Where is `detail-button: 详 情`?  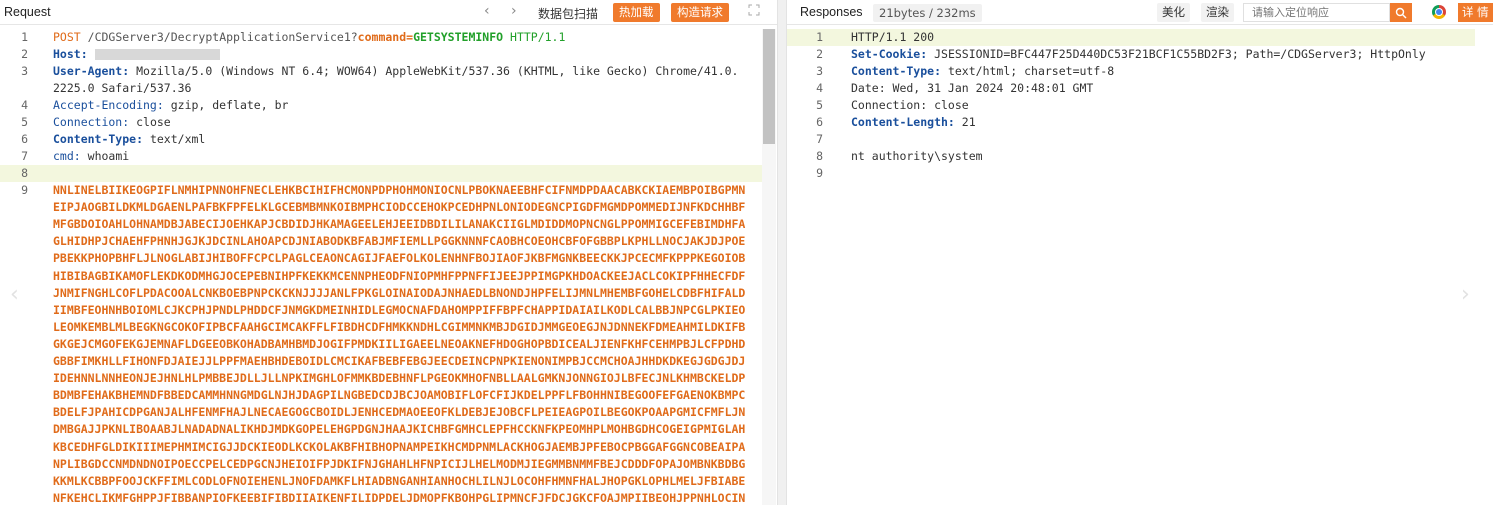
detail-button: 详 情 is located at coordinates (1475, 12).